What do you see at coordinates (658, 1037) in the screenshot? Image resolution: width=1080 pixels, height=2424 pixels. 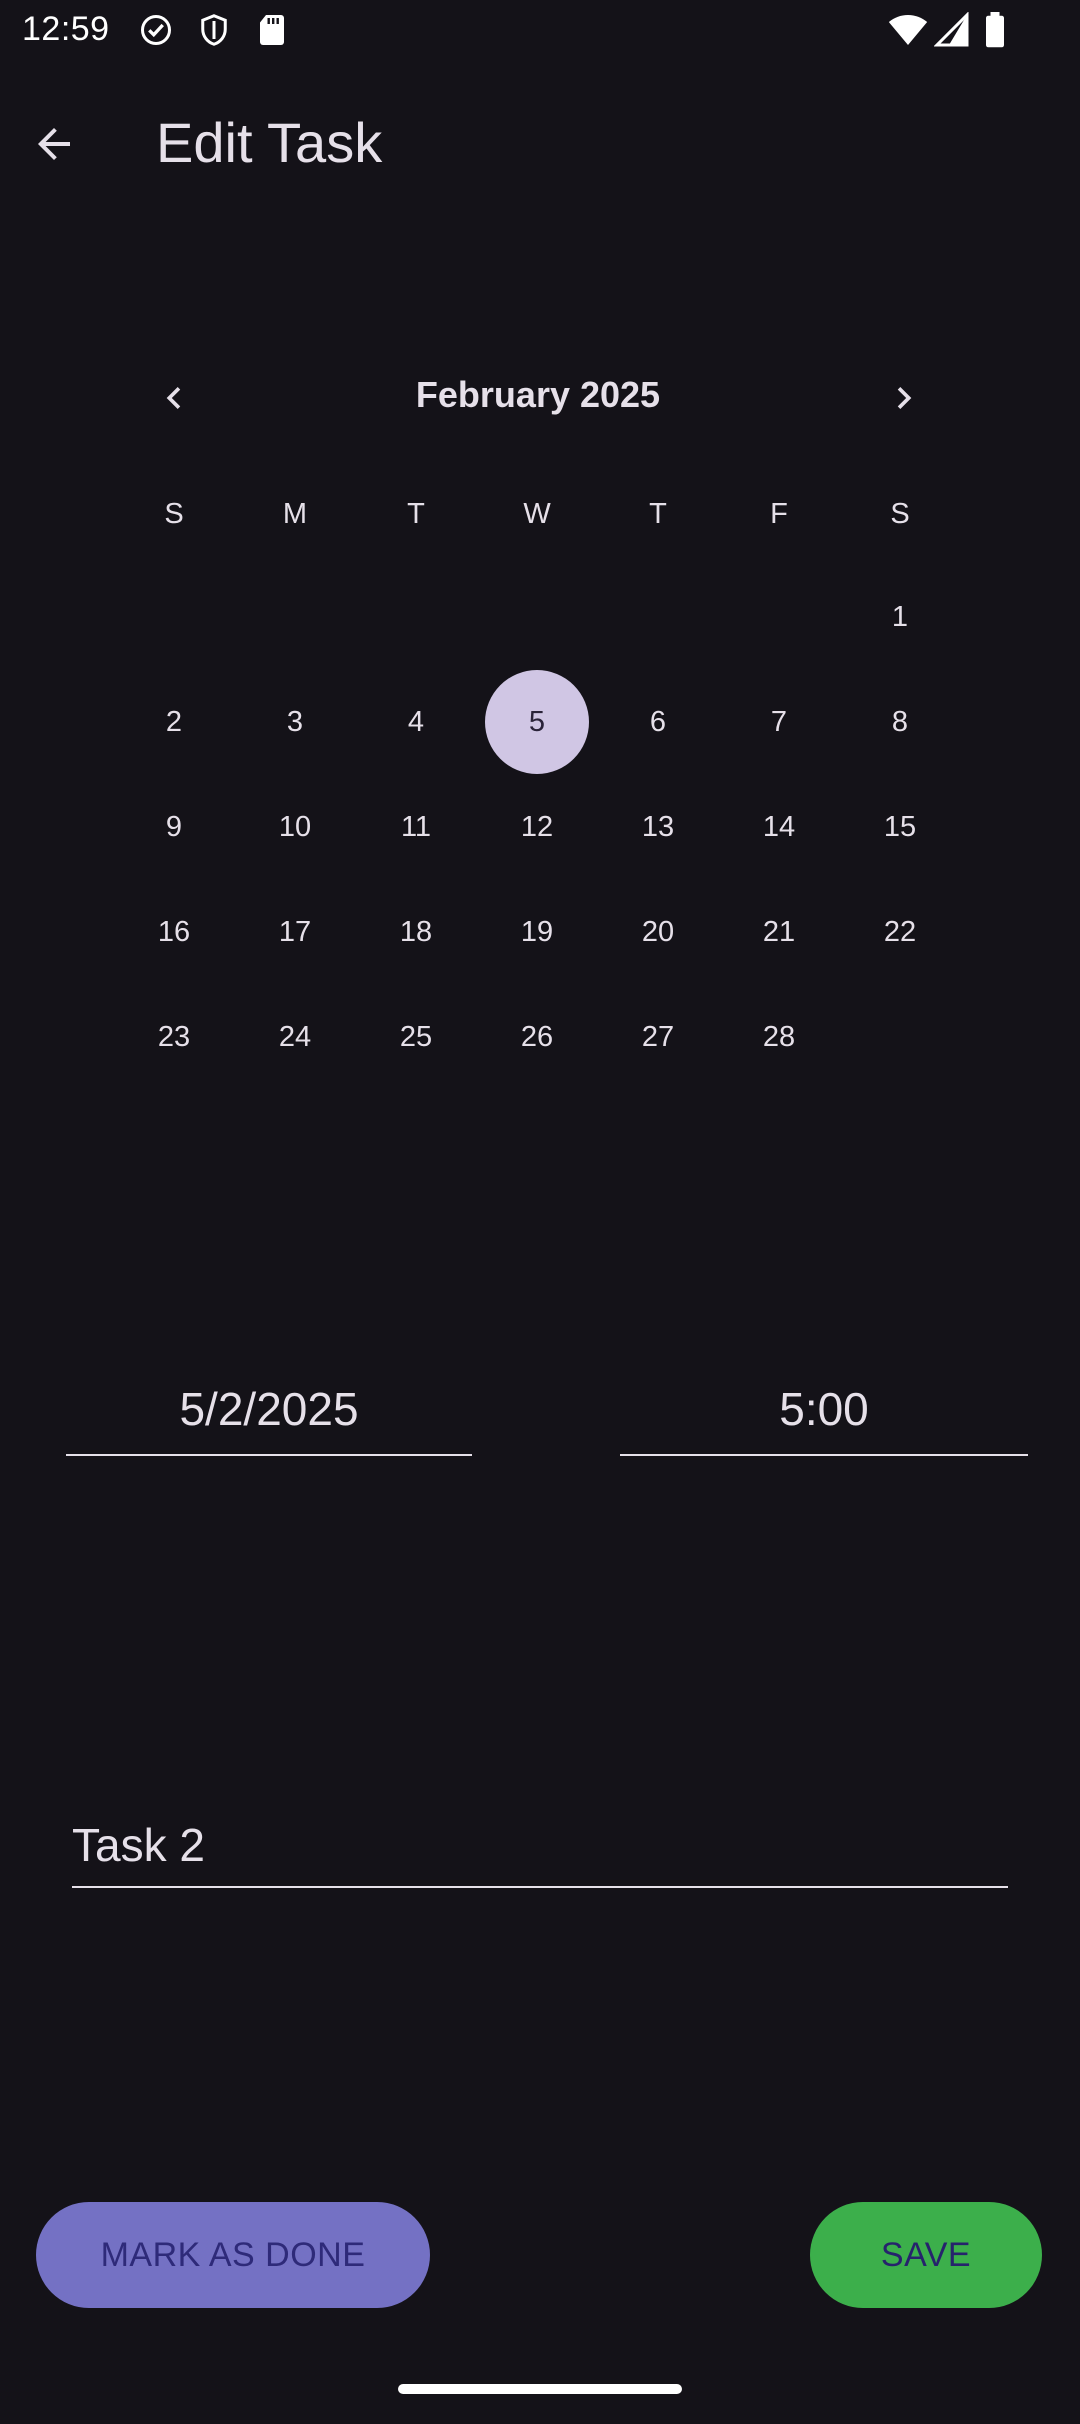 I see `calendar-day: 27` at bounding box center [658, 1037].